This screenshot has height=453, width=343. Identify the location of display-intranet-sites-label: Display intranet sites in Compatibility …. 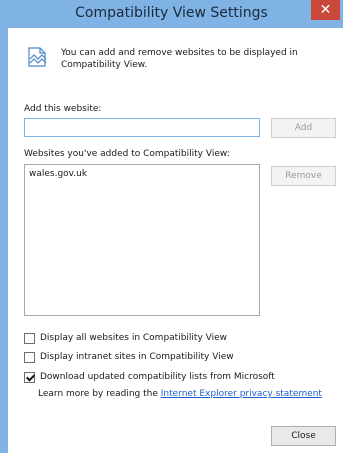
(137, 357).